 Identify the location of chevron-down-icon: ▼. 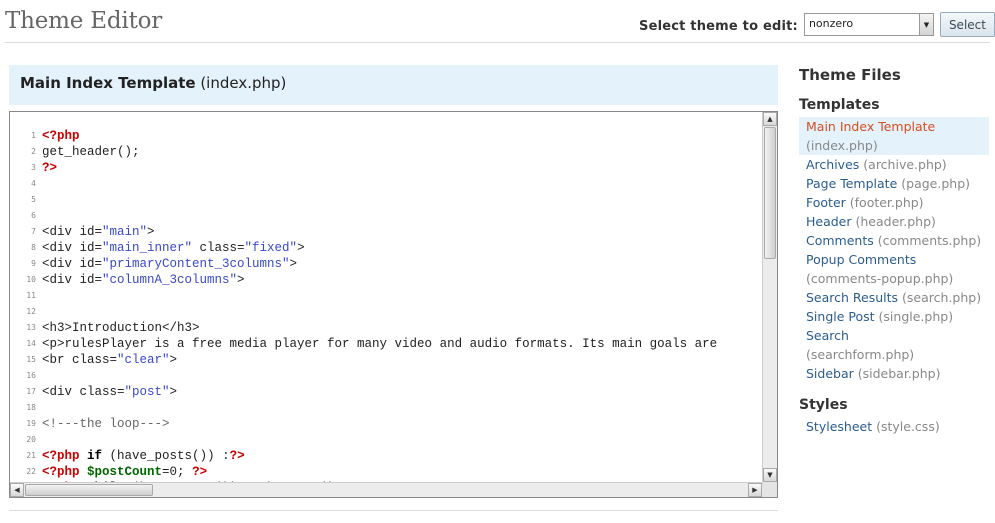
(925, 24).